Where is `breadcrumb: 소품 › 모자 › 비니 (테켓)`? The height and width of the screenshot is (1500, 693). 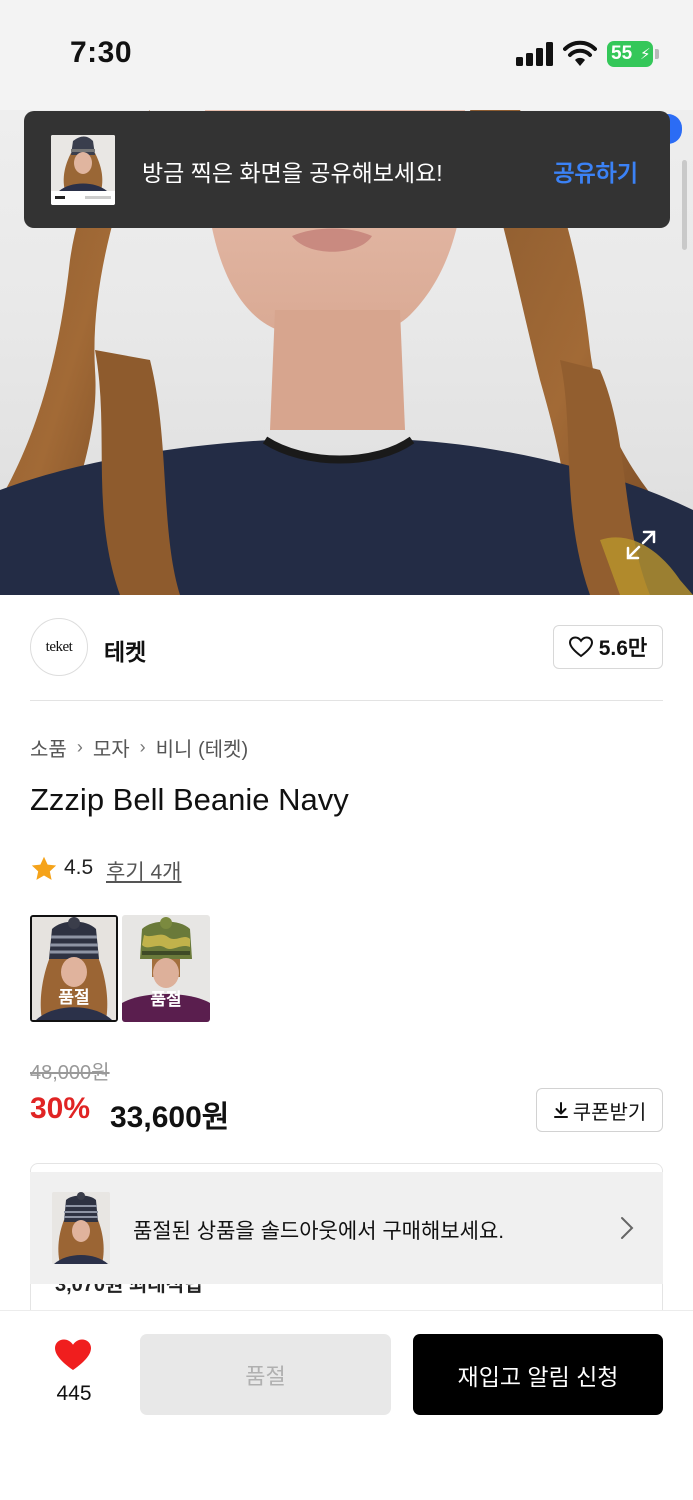 breadcrumb: 소품 › 모자 › 비니 (테켓) is located at coordinates (139, 747).